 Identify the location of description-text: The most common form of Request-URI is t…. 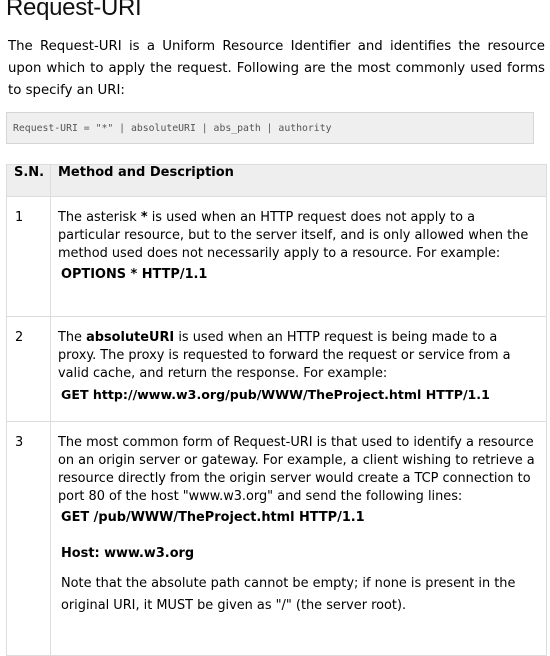
(296, 469).